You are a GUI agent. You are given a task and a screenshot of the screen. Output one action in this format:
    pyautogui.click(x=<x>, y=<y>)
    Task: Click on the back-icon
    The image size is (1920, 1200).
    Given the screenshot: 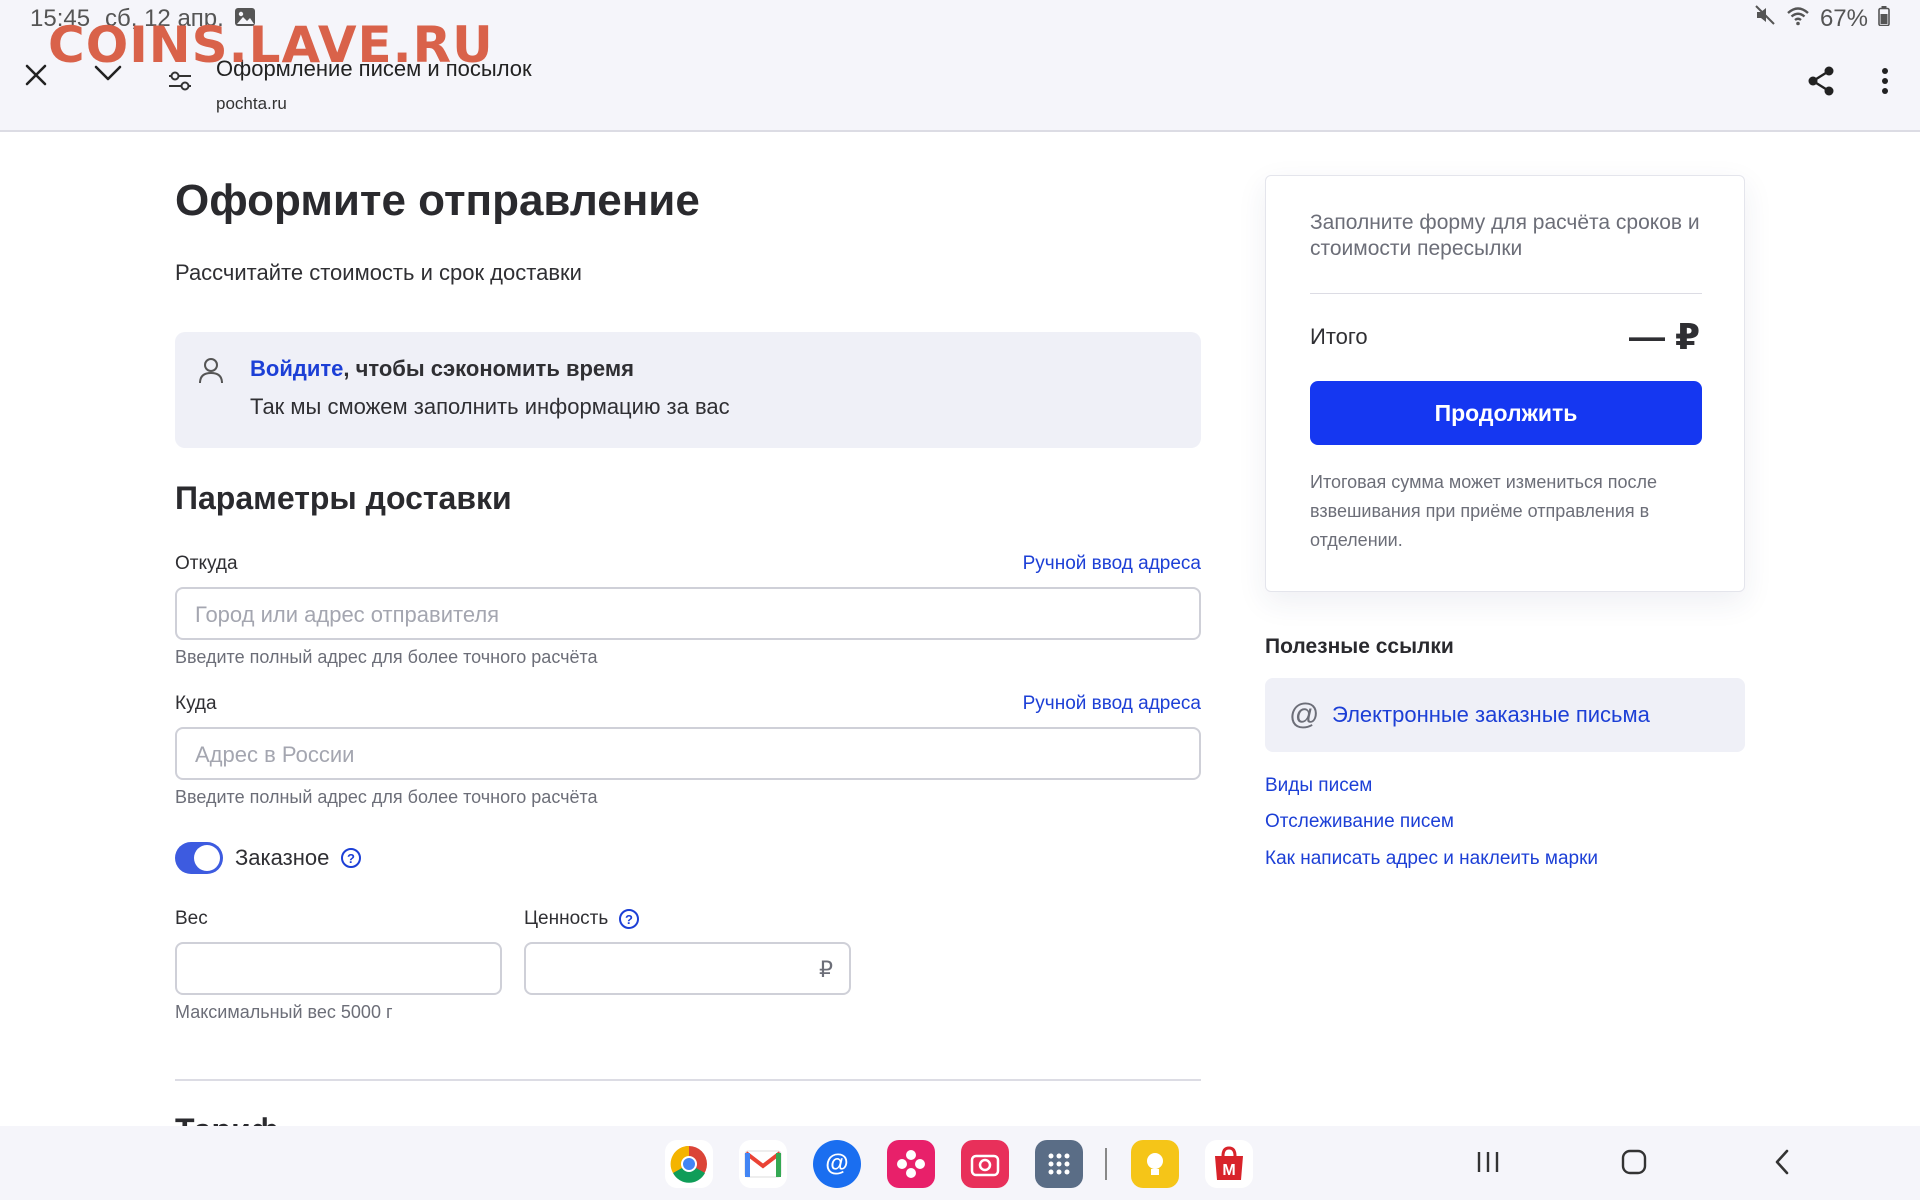 What is the action you would take?
    pyautogui.click(x=1782, y=1164)
    